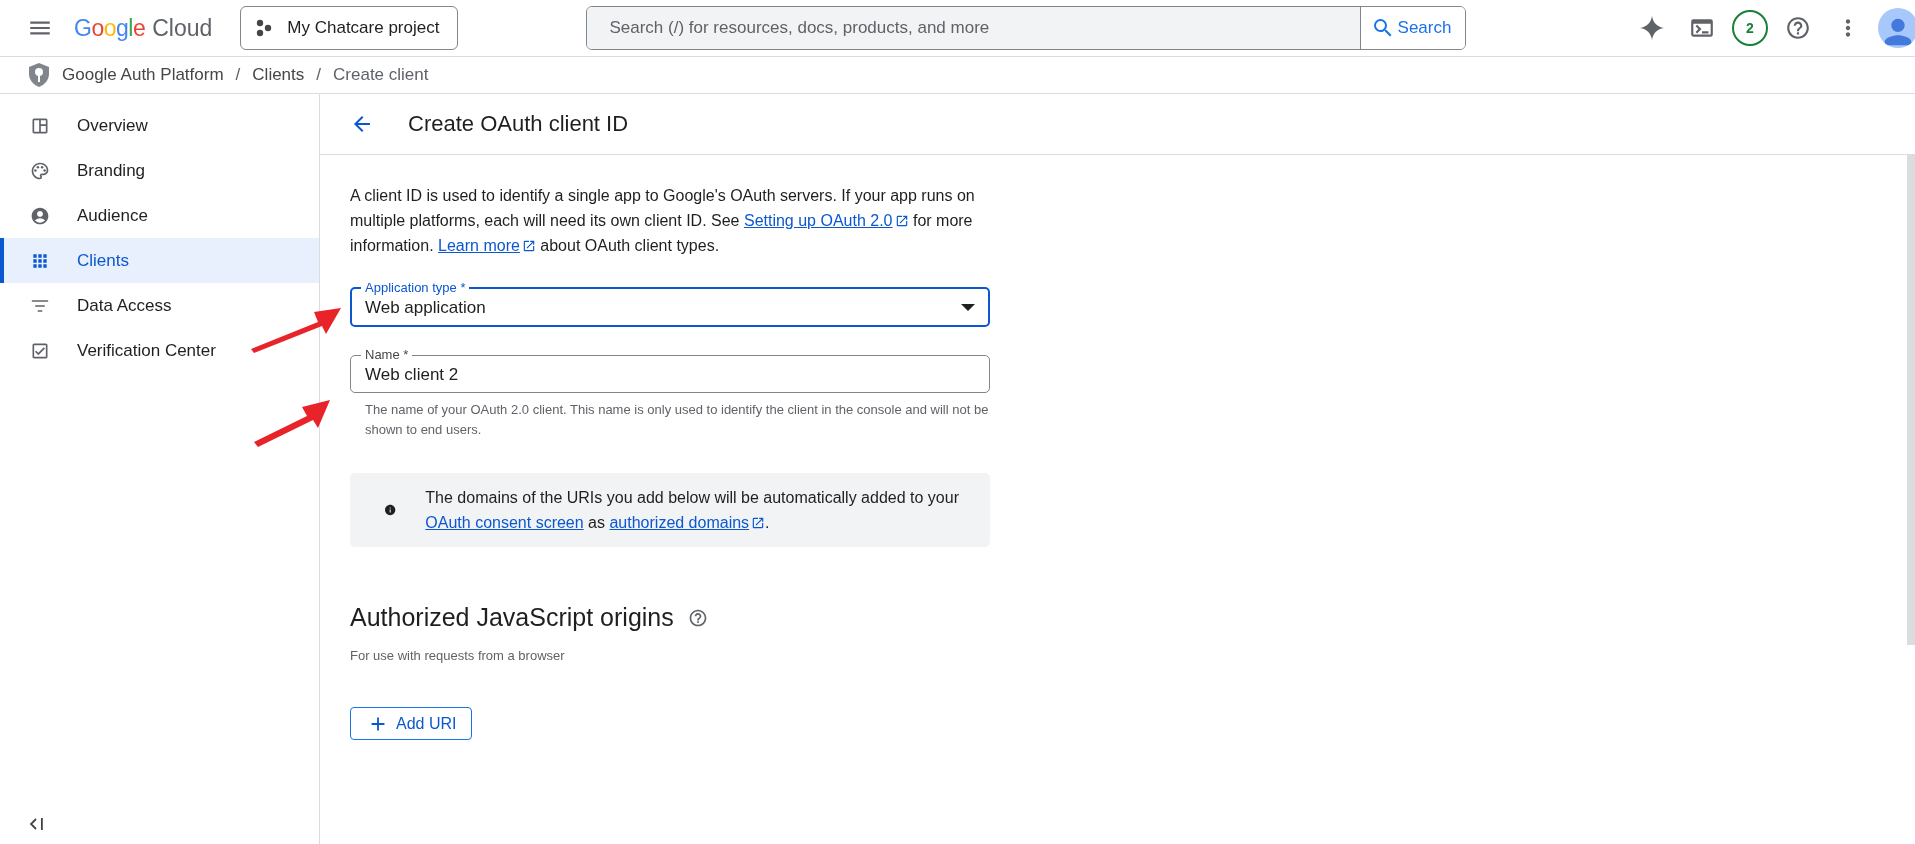 The image size is (1915, 844). Describe the element at coordinates (818, 220) in the screenshot. I see `link: Setting up OAuth 2.0` at that location.